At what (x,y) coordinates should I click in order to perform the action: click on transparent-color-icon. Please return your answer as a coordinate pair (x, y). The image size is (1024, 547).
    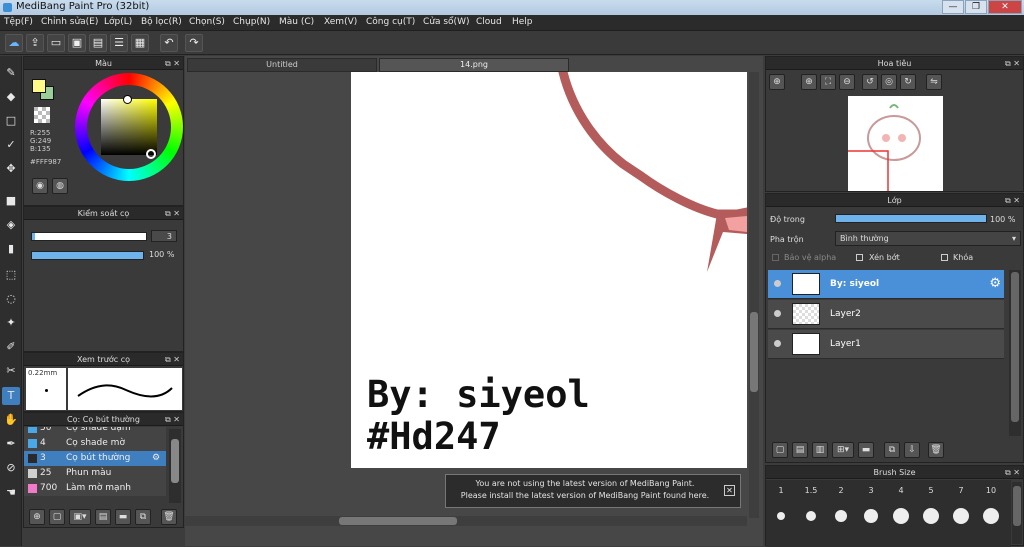
    Looking at the image, I should click on (42, 115).